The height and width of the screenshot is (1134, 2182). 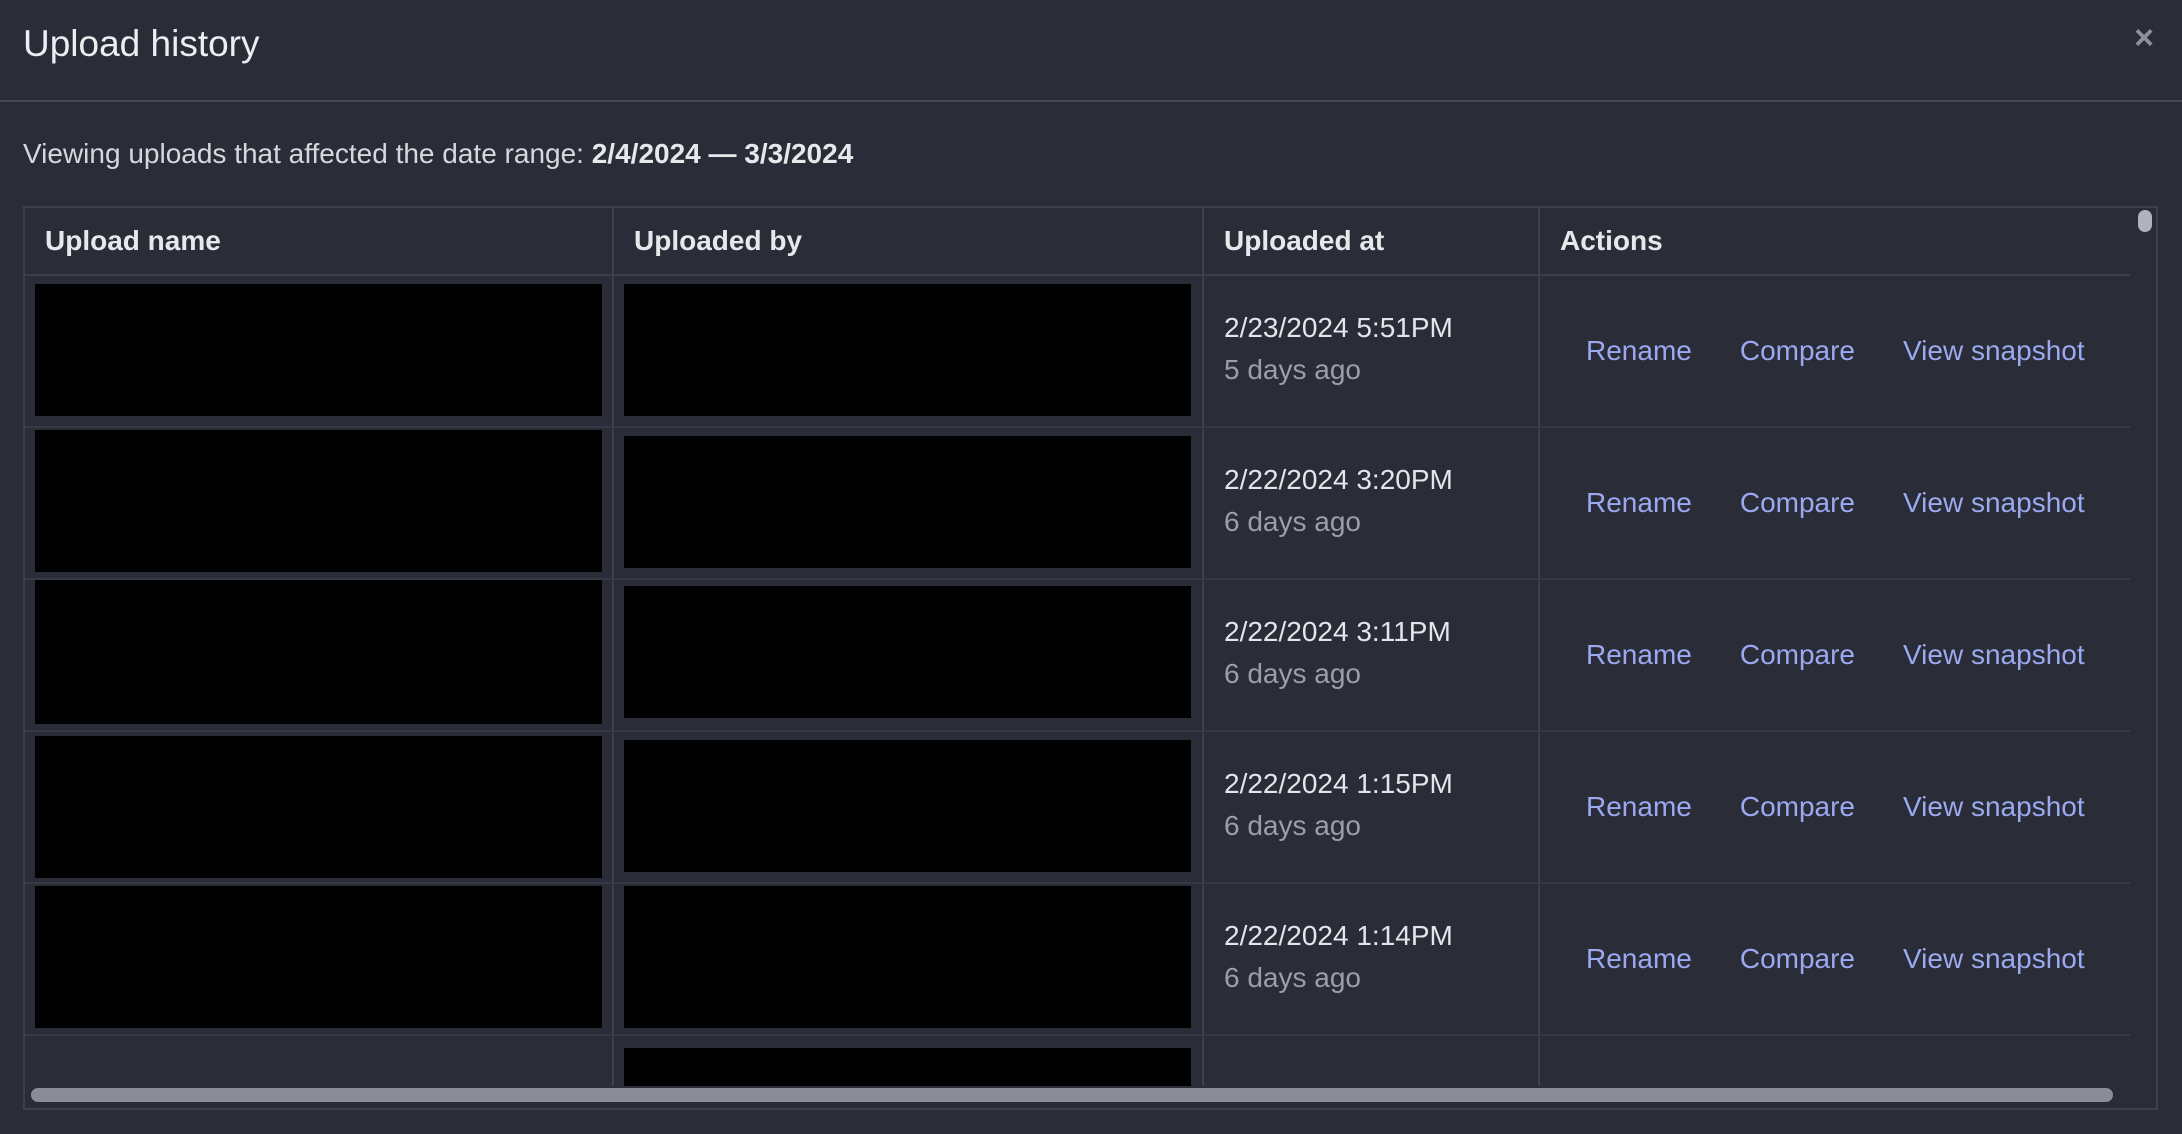 What do you see at coordinates (2144, 658) in the screenshot?
I see `vertical-scrollbar` at bounding box center [2144, 658].